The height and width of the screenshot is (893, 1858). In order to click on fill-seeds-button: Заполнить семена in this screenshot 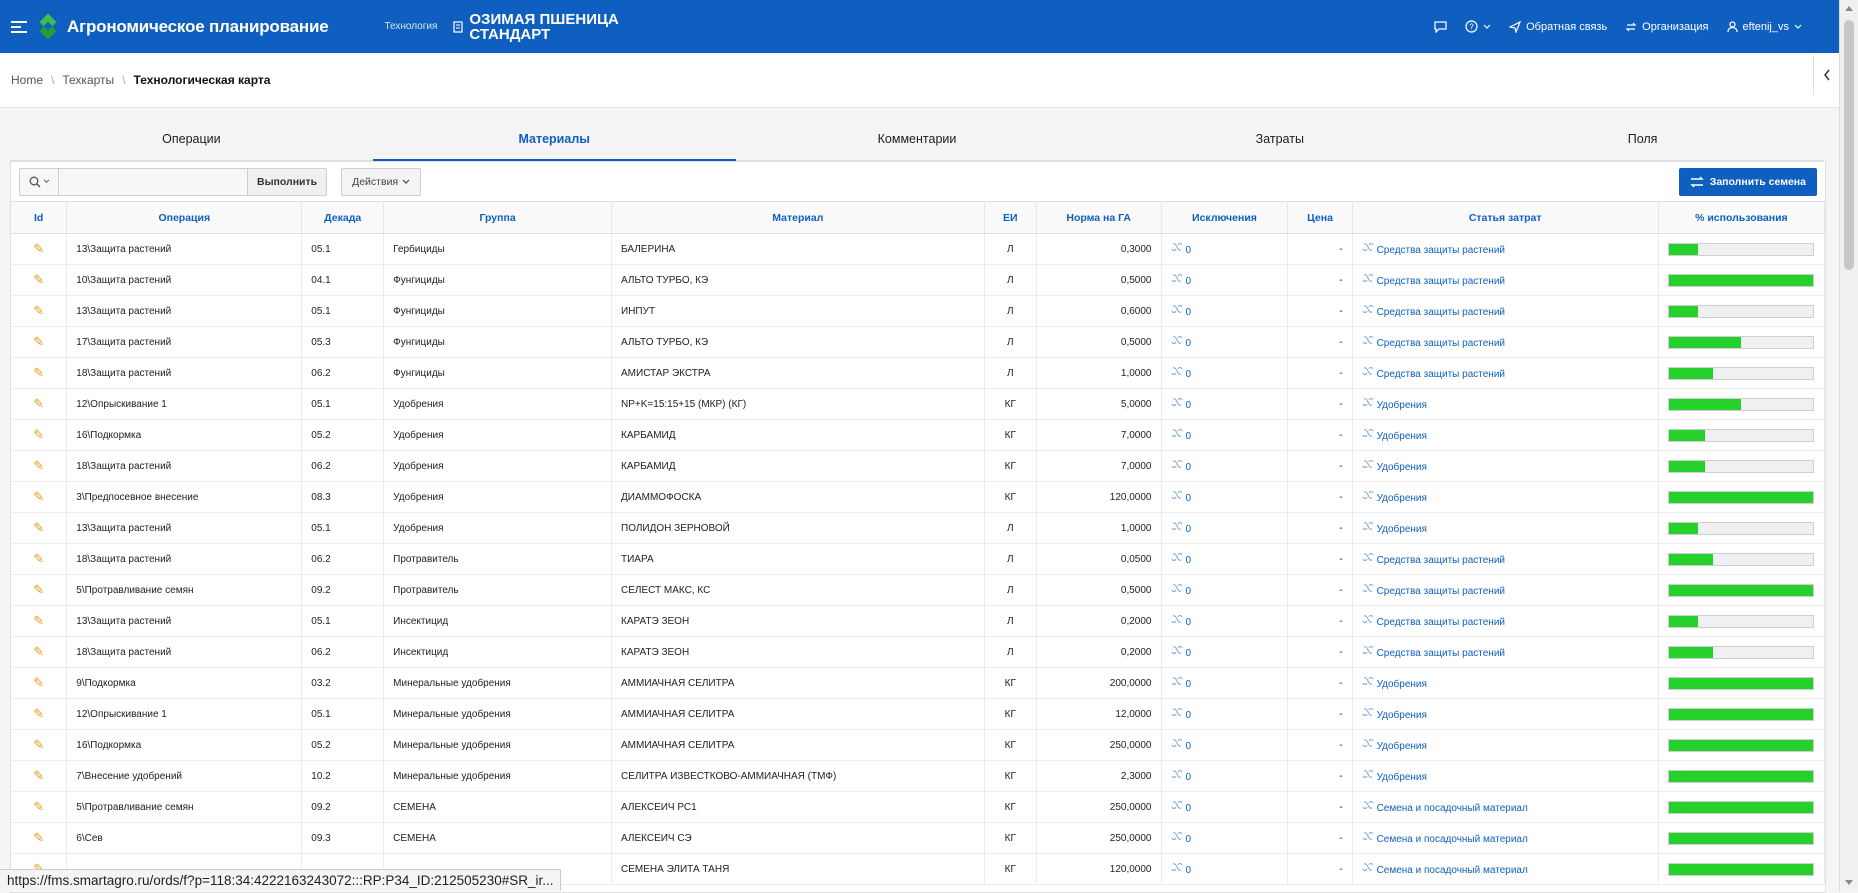, I will do `click(1747, 182)`.